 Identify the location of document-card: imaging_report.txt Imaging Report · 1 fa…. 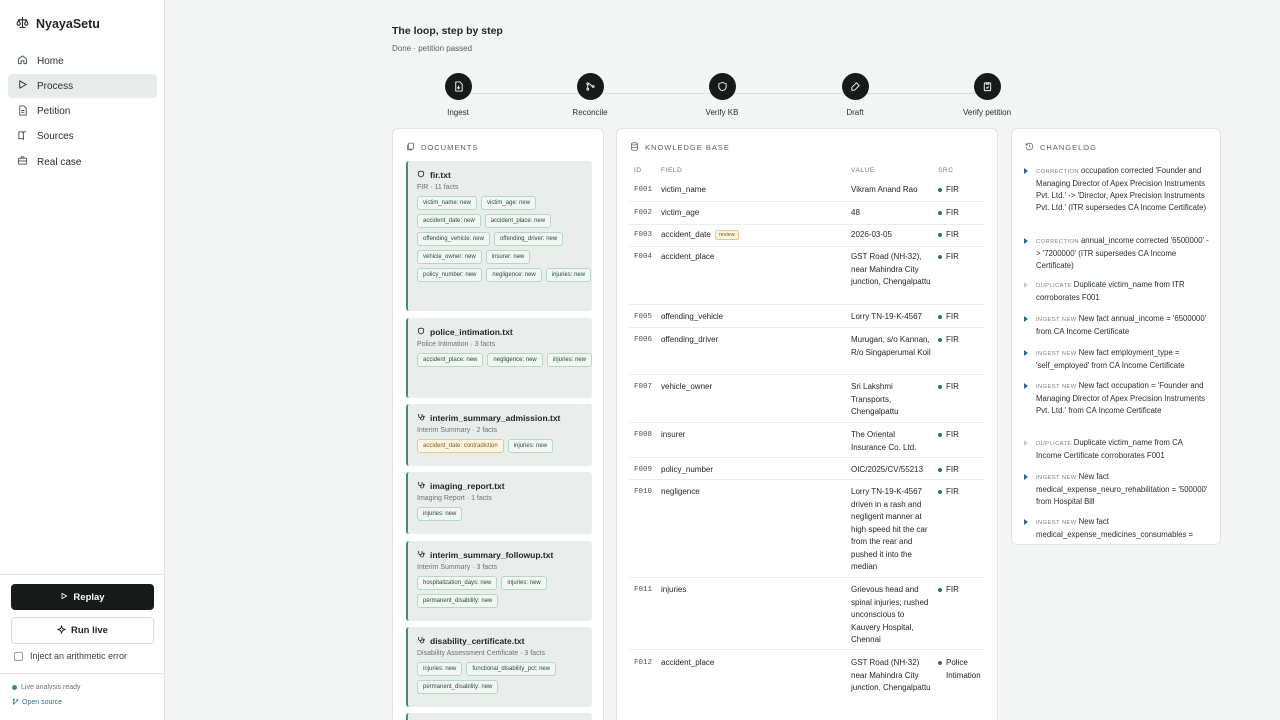
(499, 503).